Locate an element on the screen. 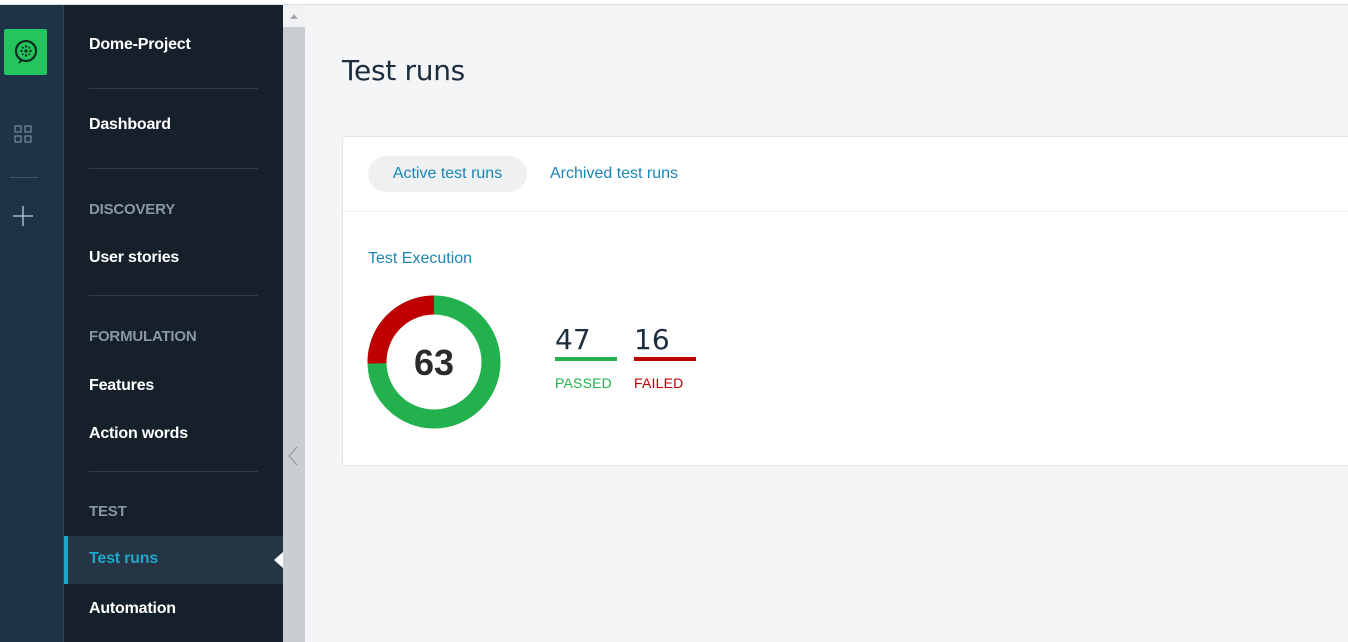 Image resolution: width=1348 pixels, height=642 pixels. sidebar-item-dashboard: Dashboard is located at coordinates (130, 125).